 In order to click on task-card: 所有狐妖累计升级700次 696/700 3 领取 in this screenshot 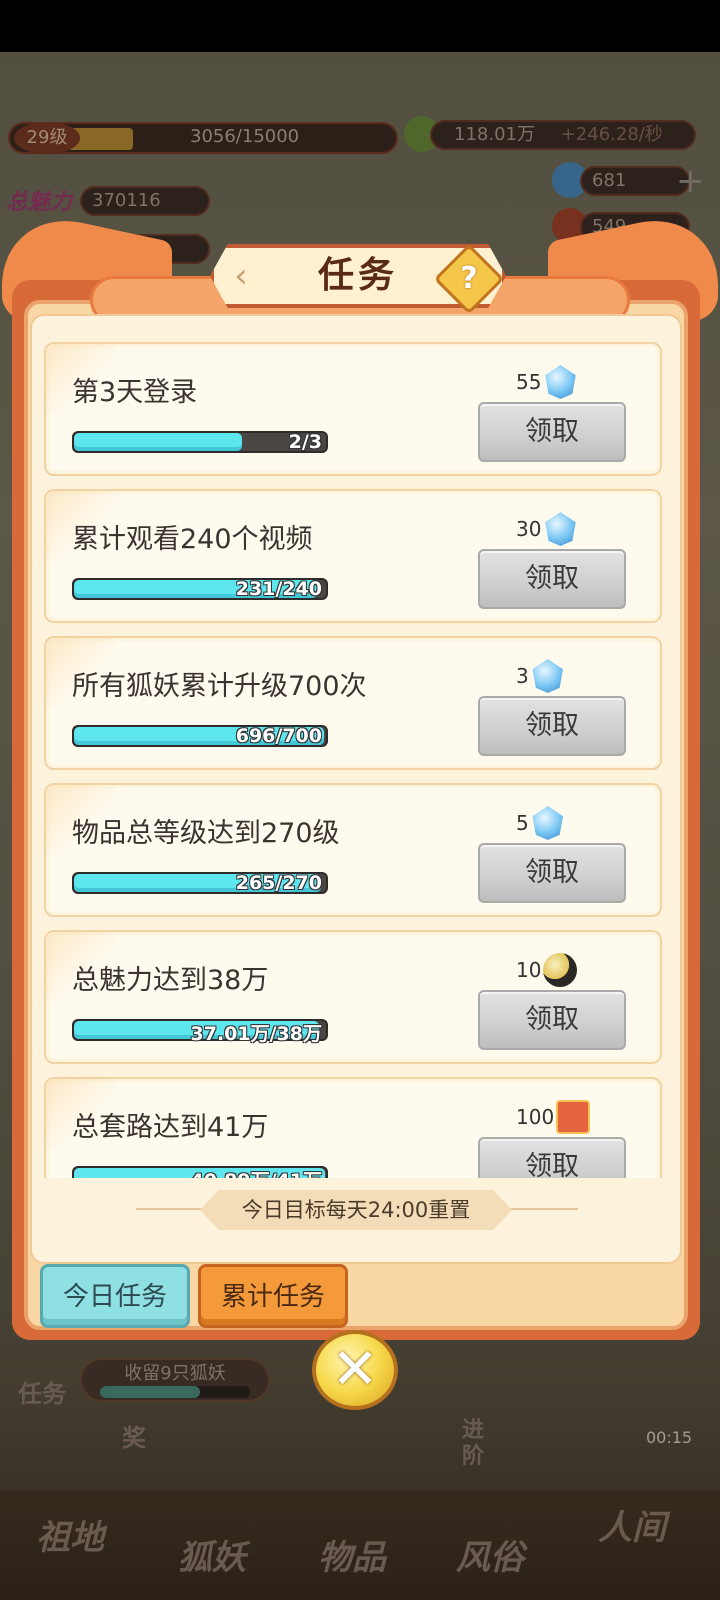, I will do `click(353, 703)`.